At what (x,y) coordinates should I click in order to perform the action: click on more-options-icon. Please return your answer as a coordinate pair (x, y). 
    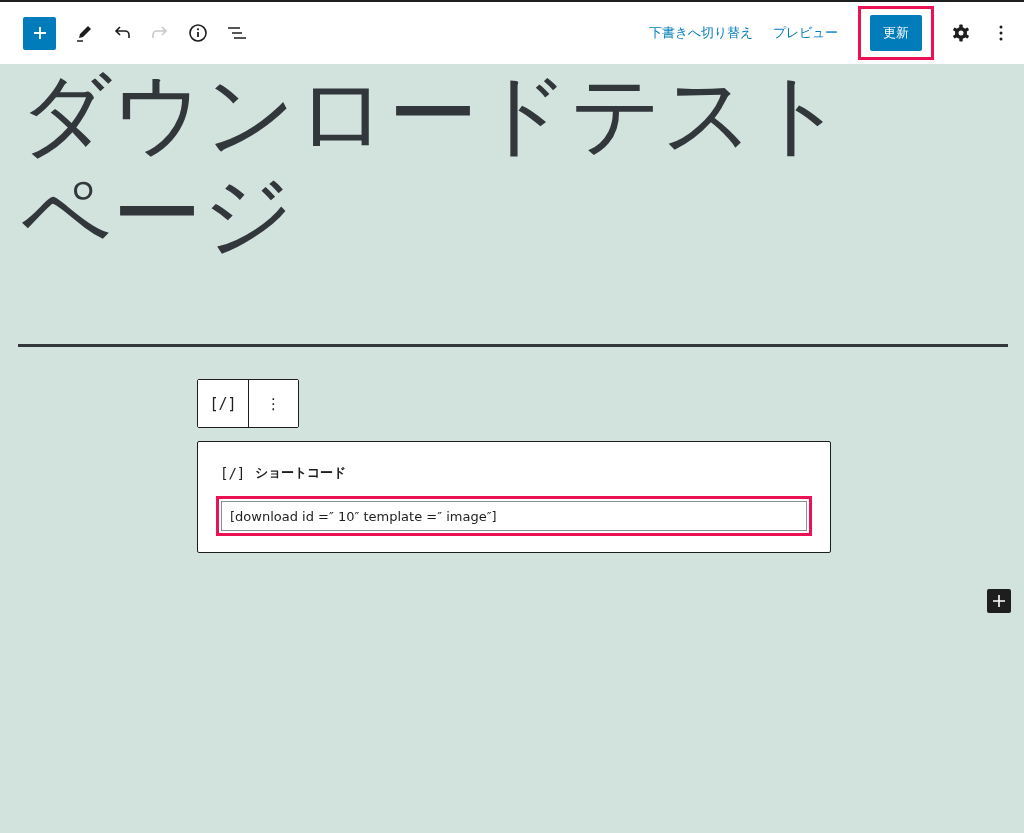
    Looking at the image, I should click on (1001, 33).